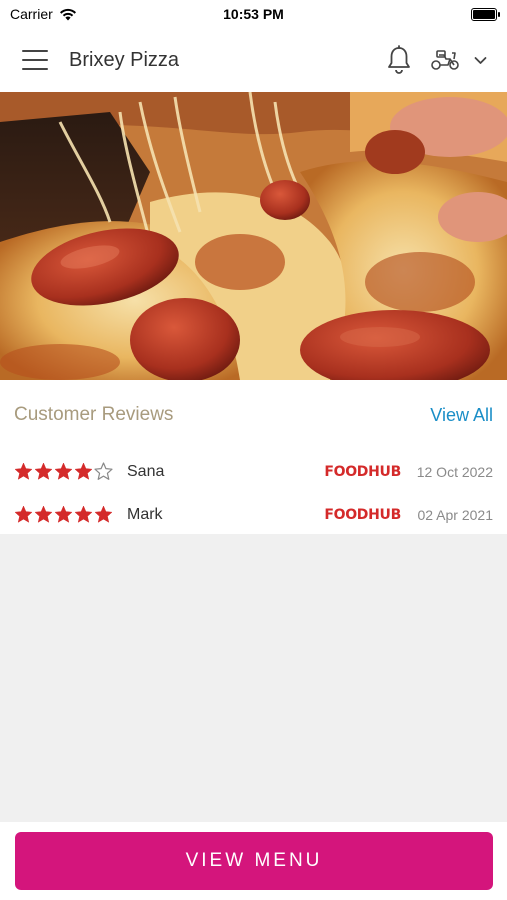  Describe the element at coordinates (253, 514) in the screenshot. I see `review-row: Mark FOODHUB 02 Apr 2021` at that location.